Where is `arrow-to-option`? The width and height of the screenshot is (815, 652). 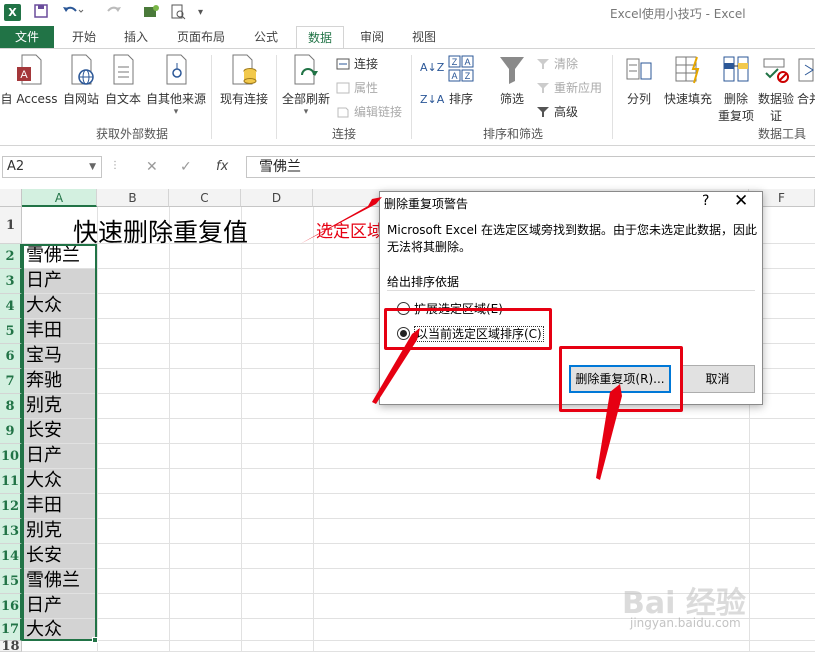 arrow-to-option is located at coordinates (396, 366).